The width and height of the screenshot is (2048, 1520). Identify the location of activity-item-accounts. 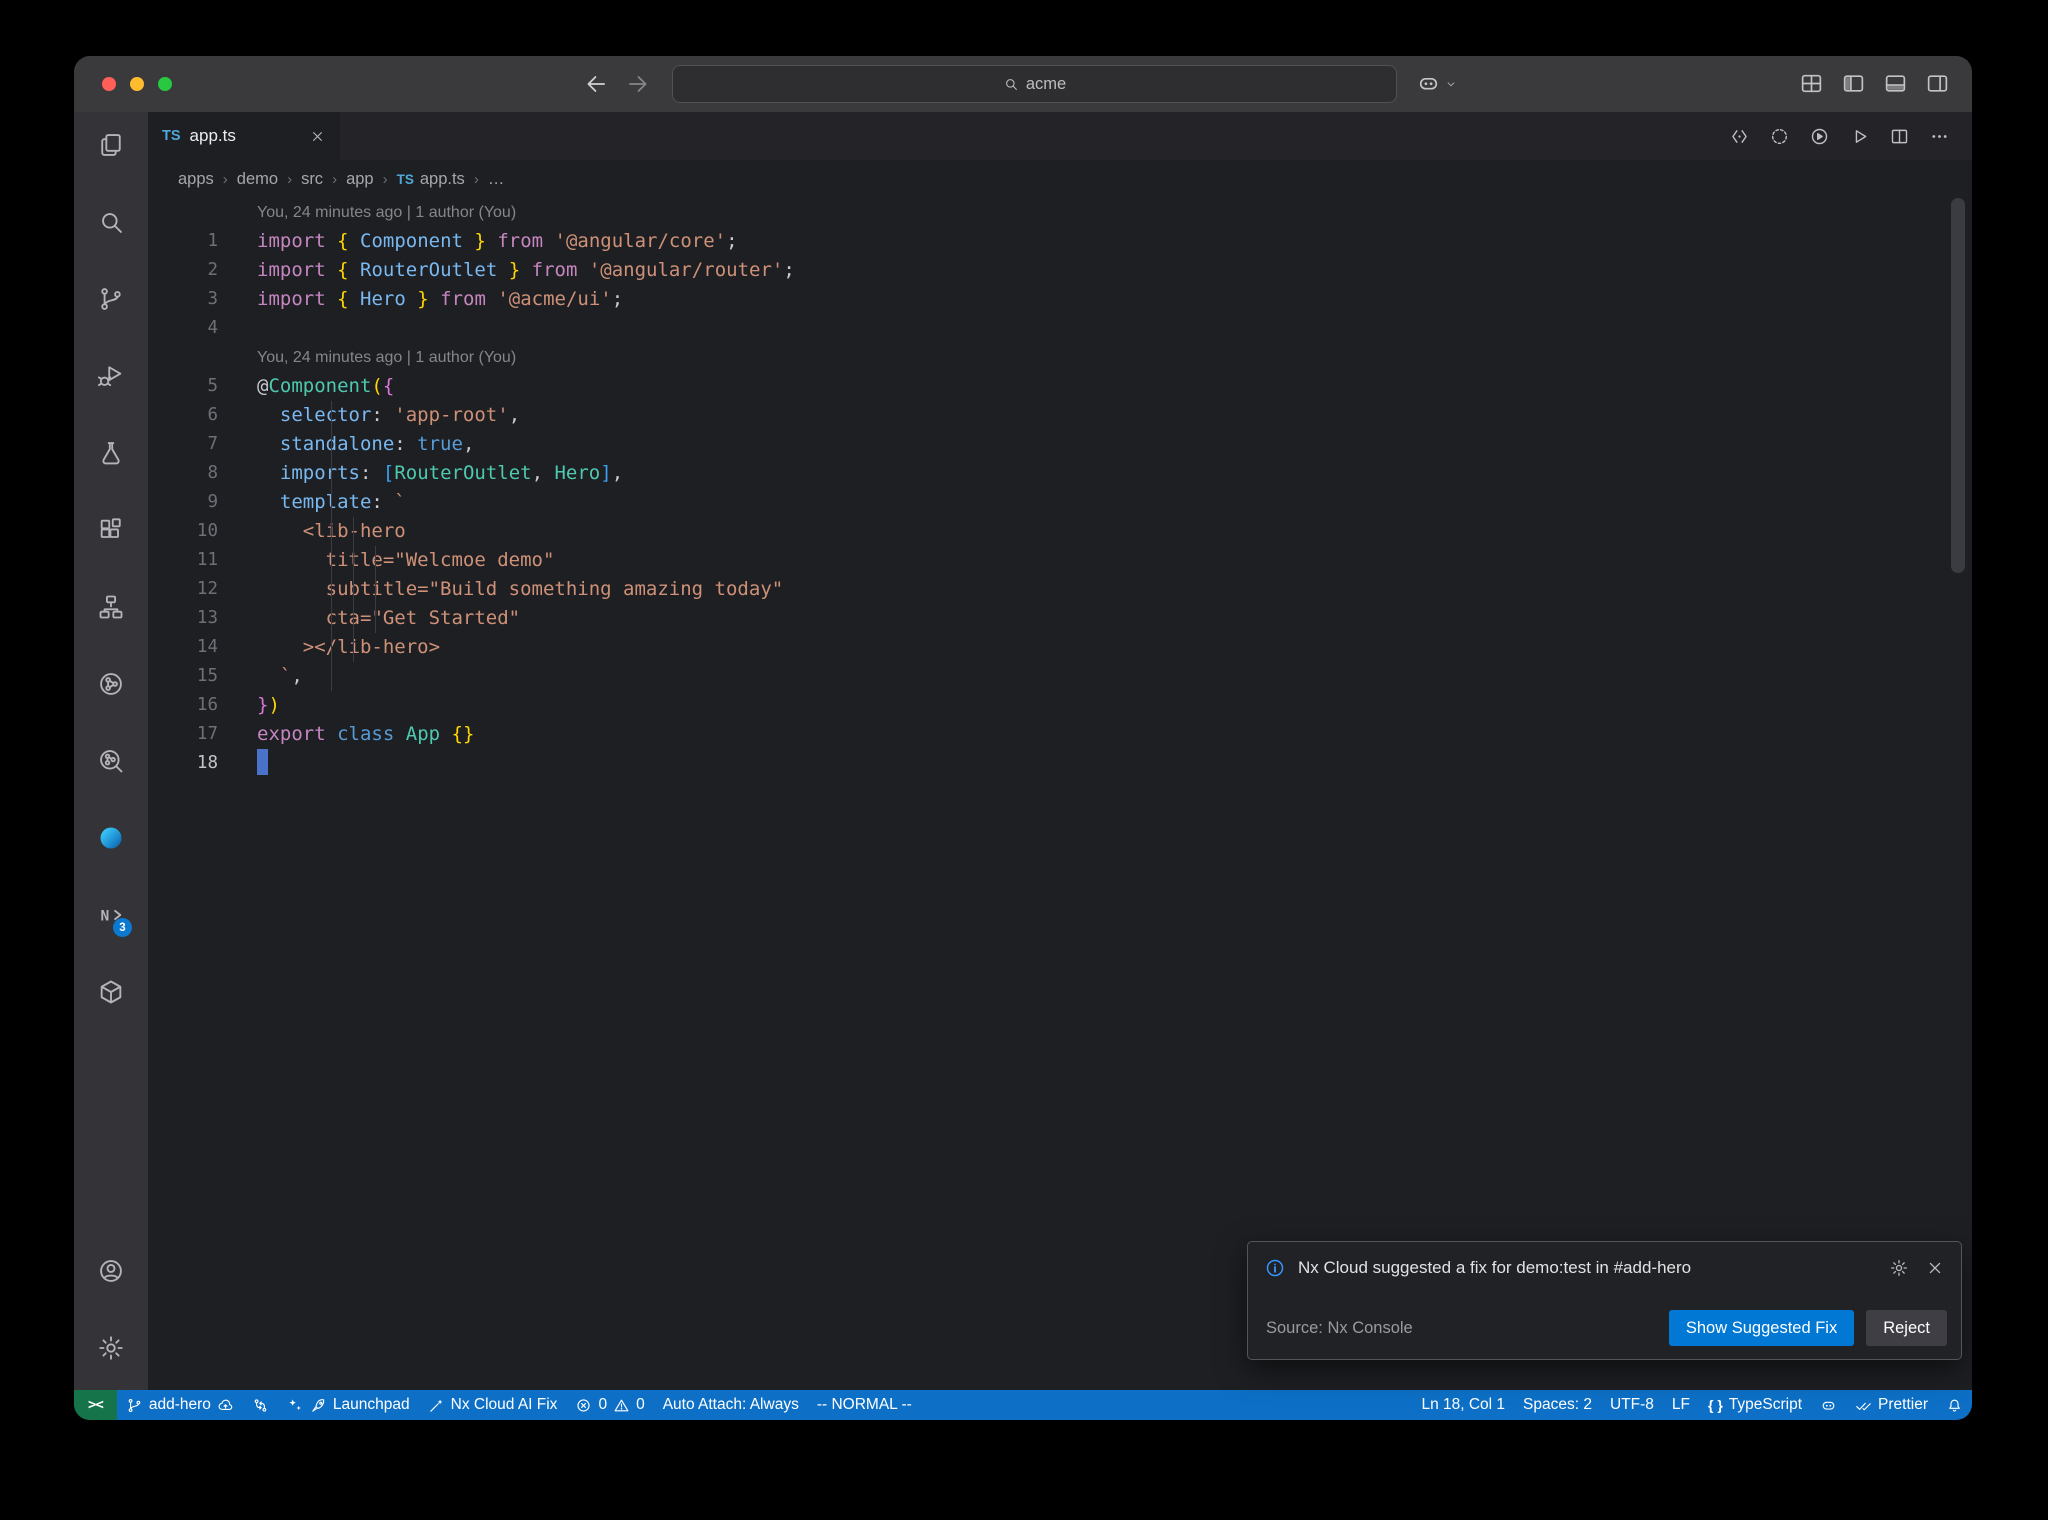
(111, 1271).